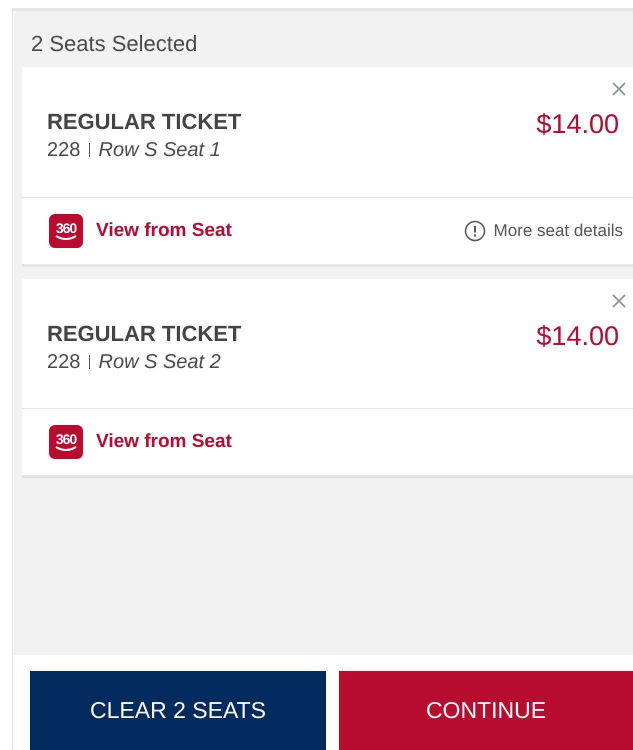 Image resolution: width=633 pixels, height=750 pixels. What do you see at coordinates (114, 44) in the screenshot?
I see `selection-title: 2 Seats Selected` at bounding box center [114, 44].